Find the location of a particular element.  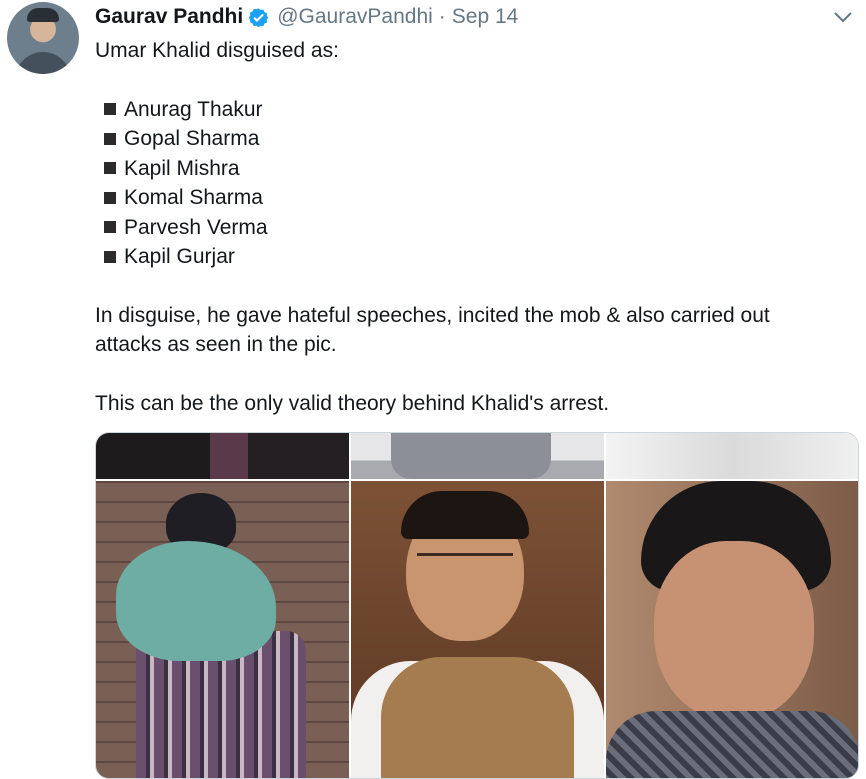

list-item-label: Kapil Gurjar is located at coordinates (179, 256).